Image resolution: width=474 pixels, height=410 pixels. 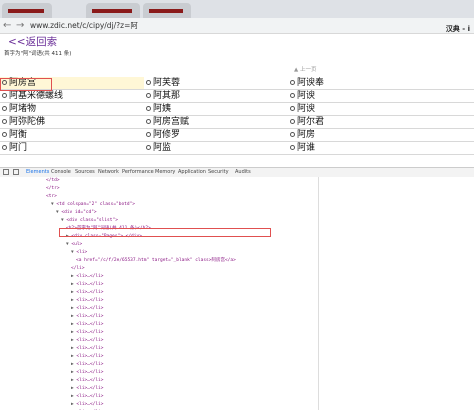 What do you see at coordinates (237, 9) in the screenshot?
I see `browser-tab-strip` at bounding box center [237, 9].